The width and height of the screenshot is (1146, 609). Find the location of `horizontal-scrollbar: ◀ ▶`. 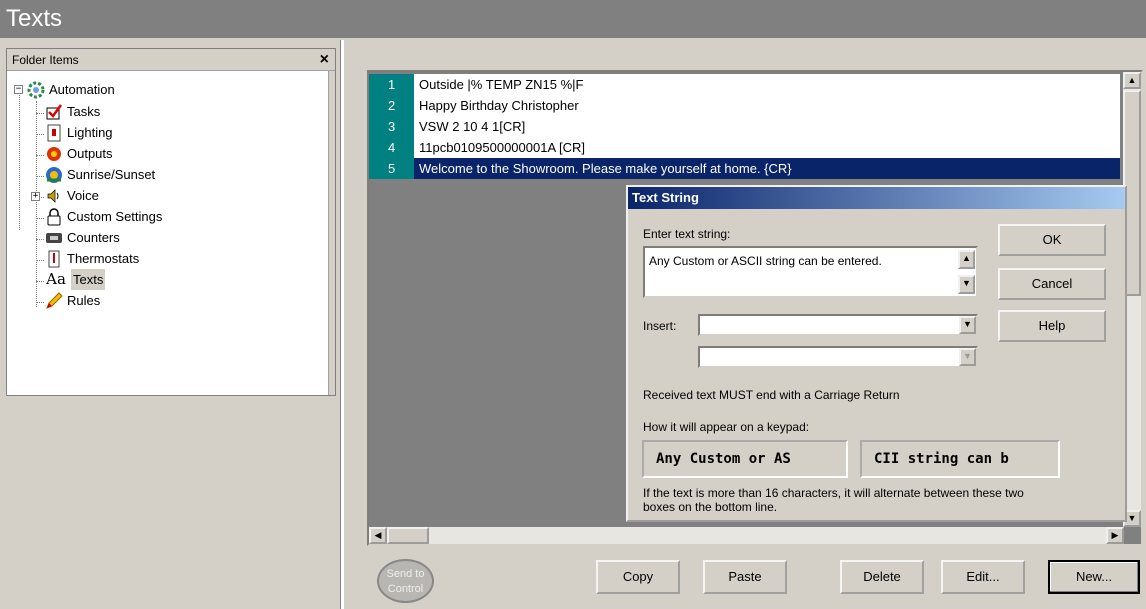

horizontal-scrollbar: ◀ ▶ is located at coordinates (746, 535).